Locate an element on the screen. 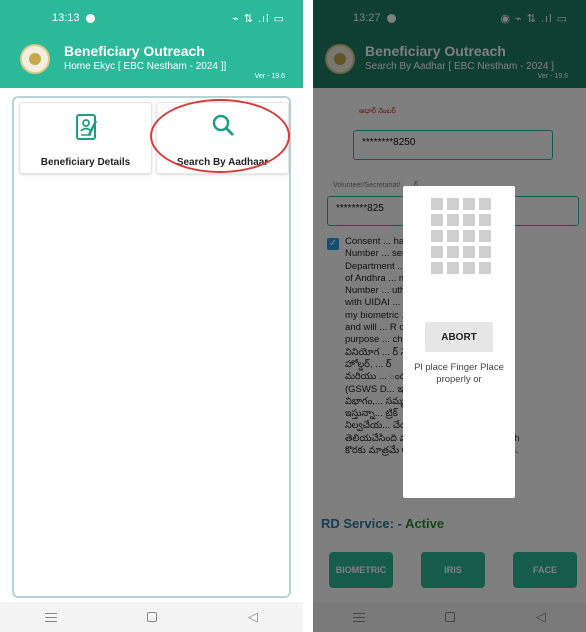 Image resolution: width=586 pixels, height=632 pixels. beneficiary-details-label: Beneficiary Details is located at coordinates (85, 162).